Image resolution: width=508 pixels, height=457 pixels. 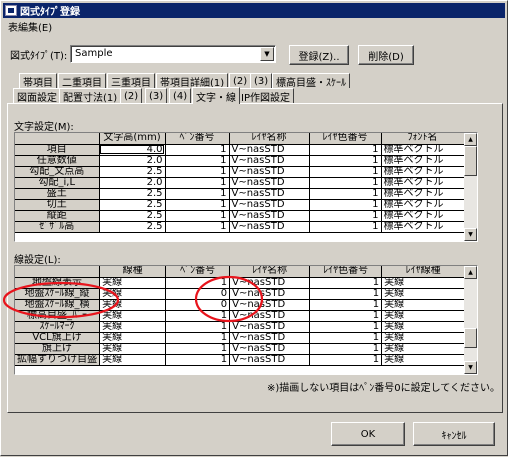 What do you see at coordinates (386, 55) in the screenshot?
I see `delete-button: 削除(D)` at bounding box center [386, 55].